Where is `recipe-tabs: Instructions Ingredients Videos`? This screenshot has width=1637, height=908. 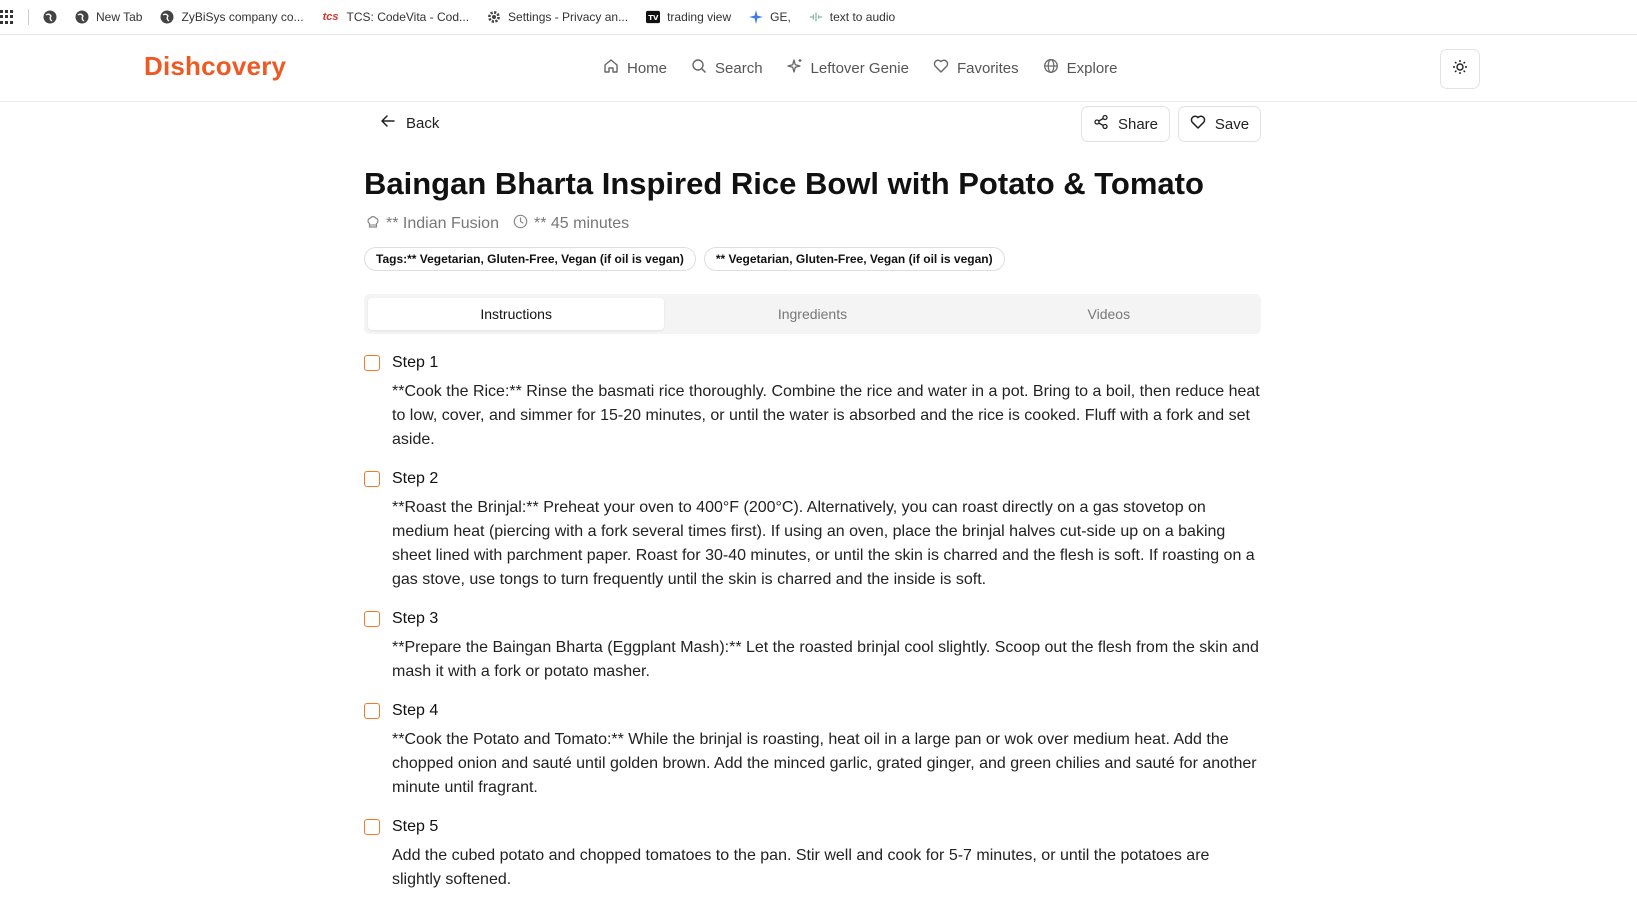
recipe-tabs: Instructions Ingredients Videos is located at coordinates (812, 314).